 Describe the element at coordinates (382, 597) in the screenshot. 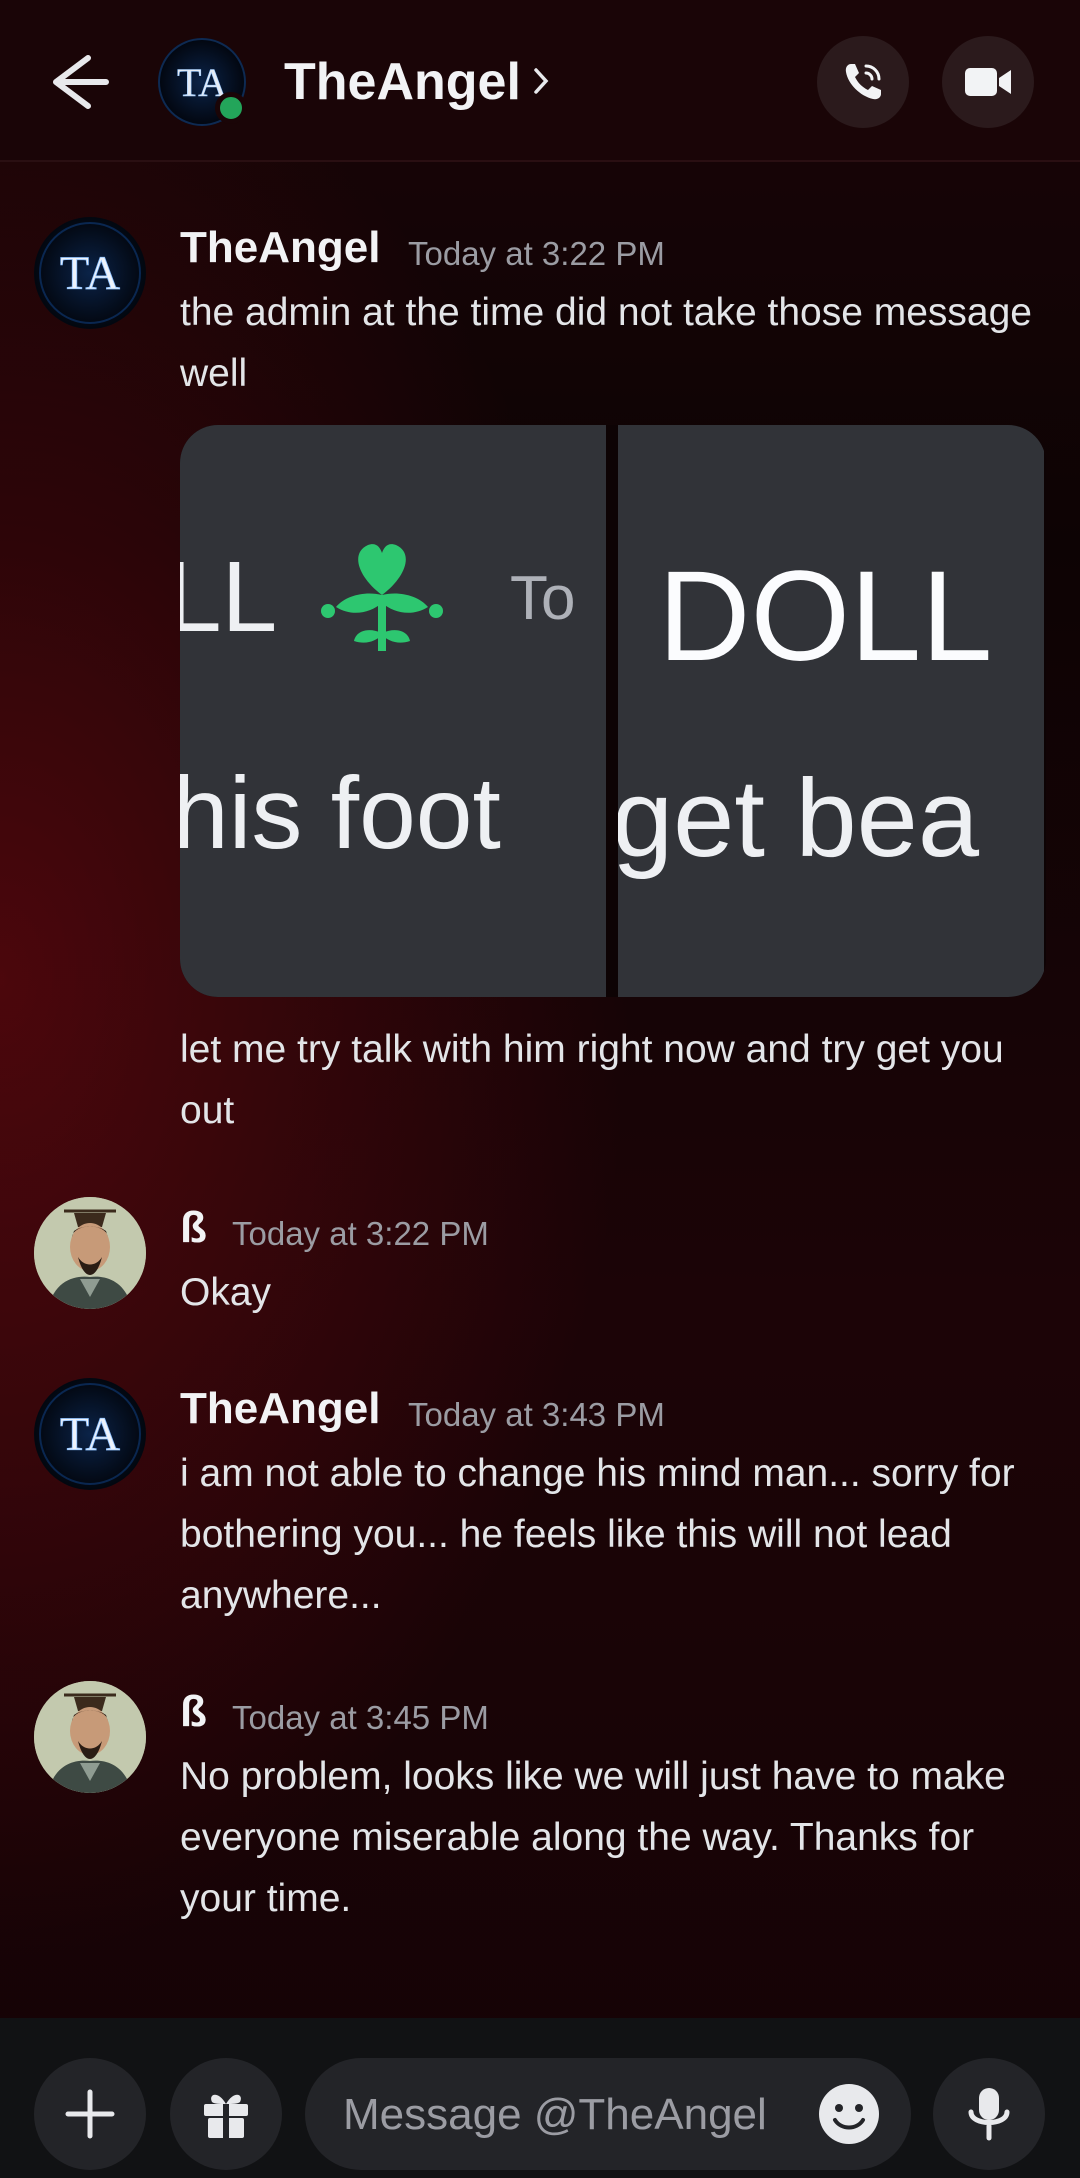

I see `heart-flower-emoji-icon` at that location.